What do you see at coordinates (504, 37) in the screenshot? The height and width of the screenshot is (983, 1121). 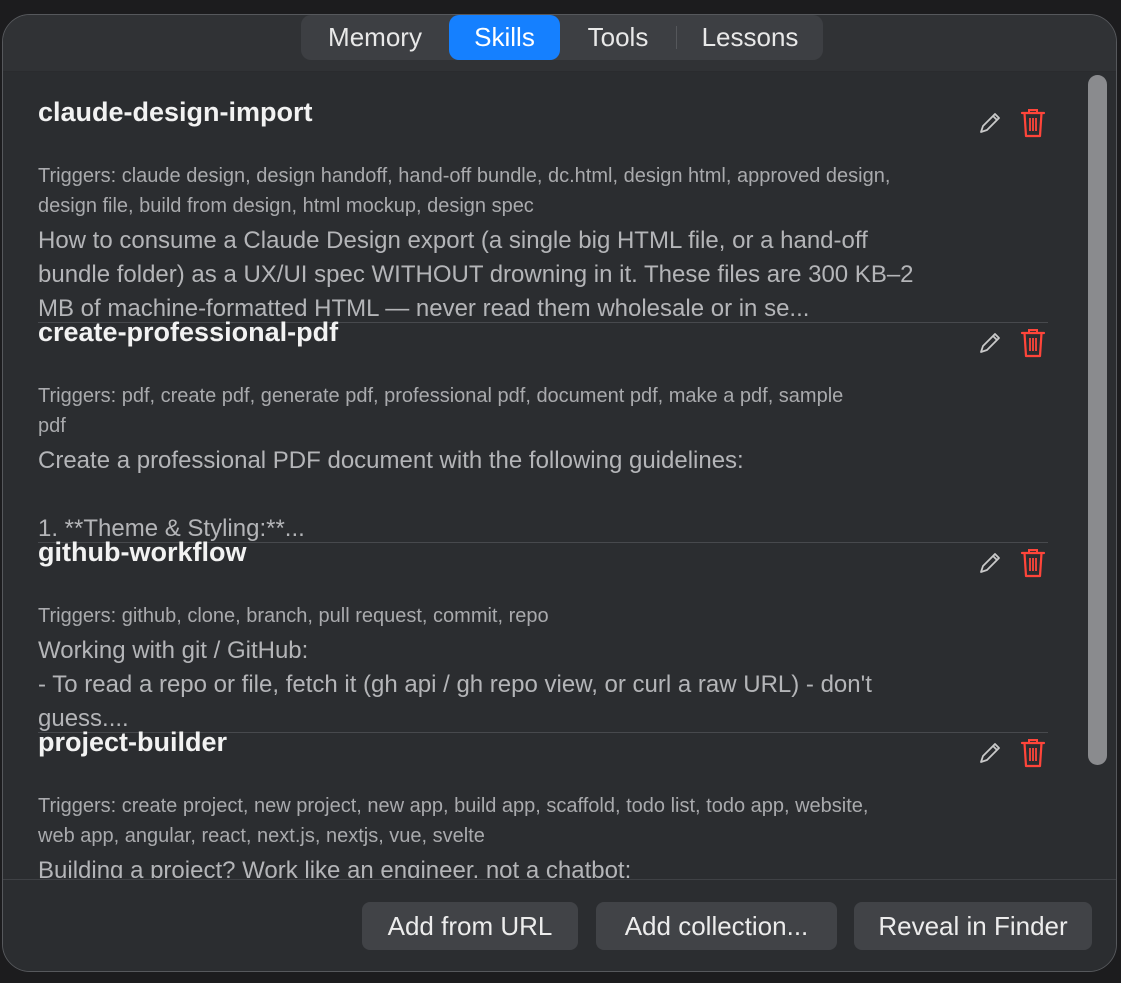 I see `tab-skills: Skills` at bounding box center [504, 37].